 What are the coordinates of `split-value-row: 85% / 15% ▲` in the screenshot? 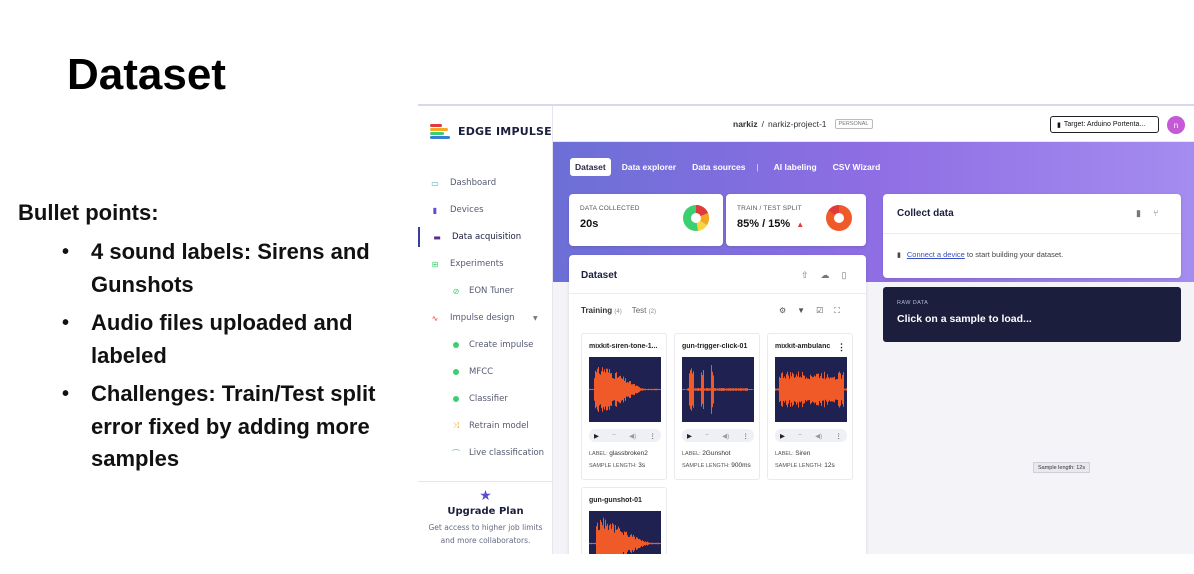 It's located at (770, 224).